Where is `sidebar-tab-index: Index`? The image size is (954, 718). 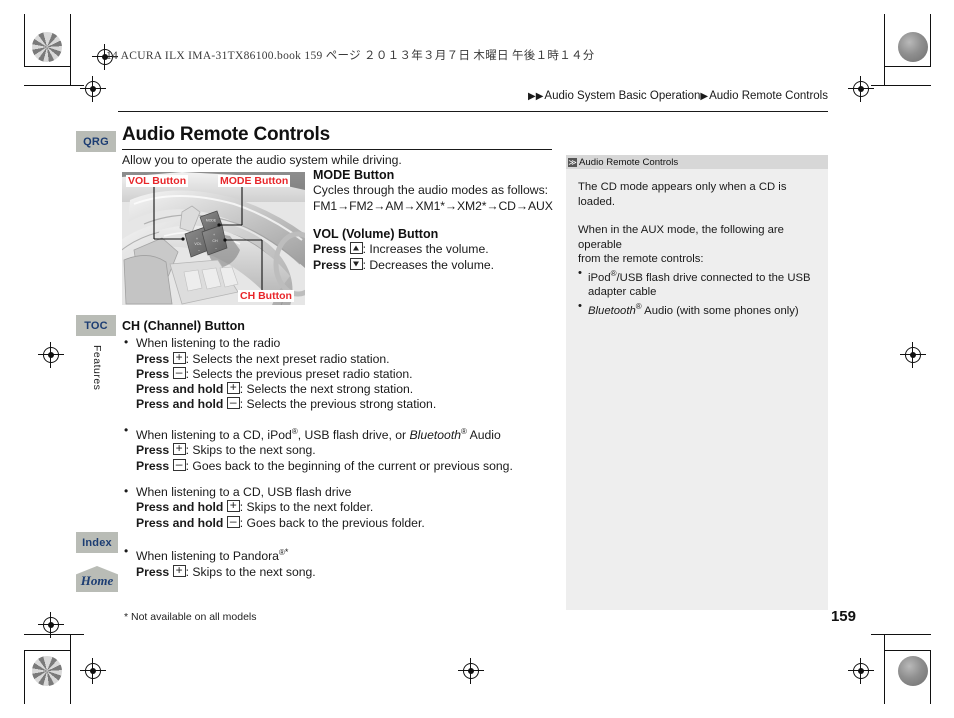
sidebar-tab-index: Index is located at coordinates (97, 542).